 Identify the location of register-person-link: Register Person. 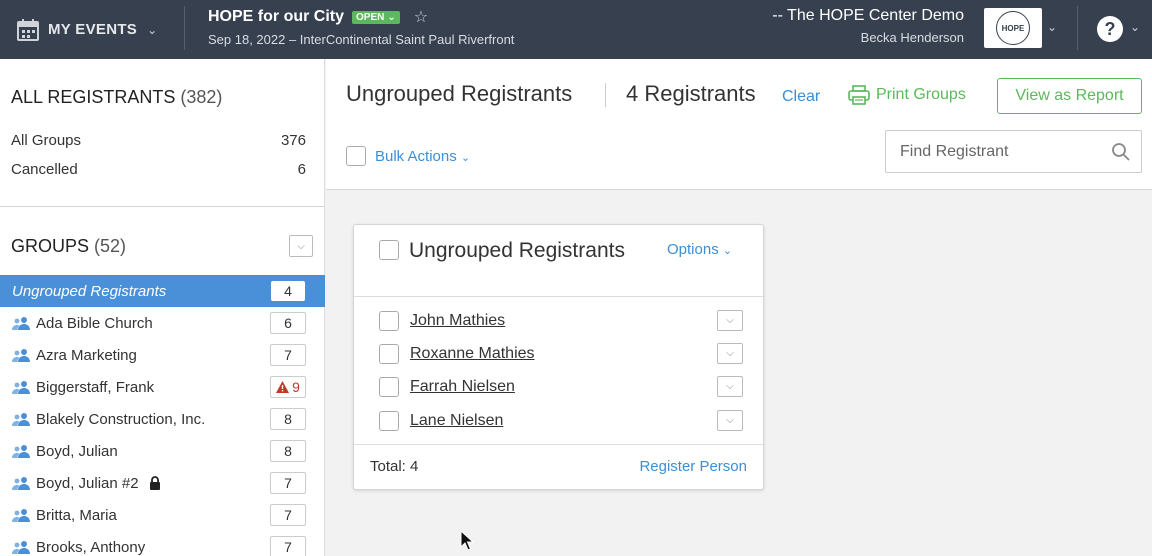
(693, 466).